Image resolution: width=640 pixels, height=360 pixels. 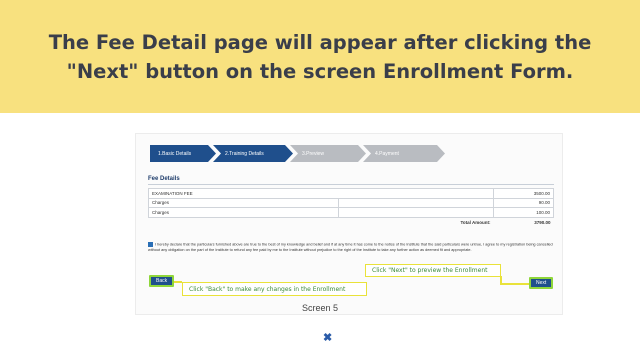 I want to click on total-row: Total Amount: 3790.00, so click(x=351, y=222).